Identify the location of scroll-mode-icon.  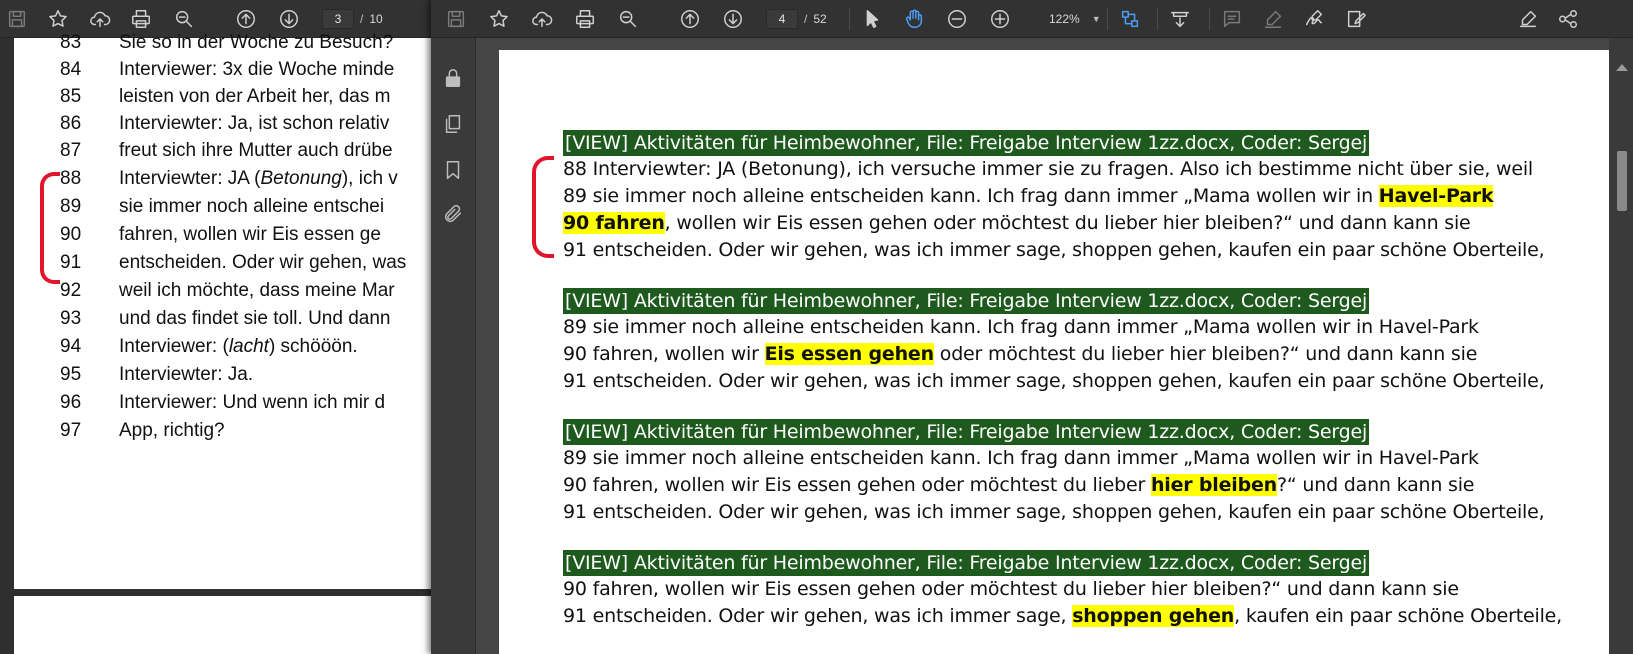
(1180, 19).